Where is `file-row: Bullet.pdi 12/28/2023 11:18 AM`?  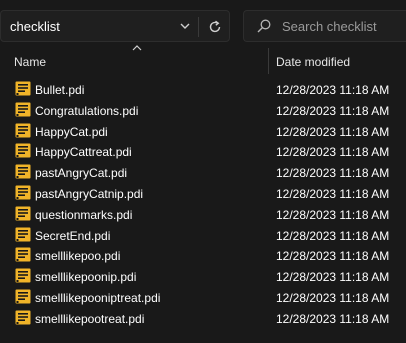
file-row: Bullet.pdi 12/28/2023 11:18 AM is located at coordinates (203, 89).